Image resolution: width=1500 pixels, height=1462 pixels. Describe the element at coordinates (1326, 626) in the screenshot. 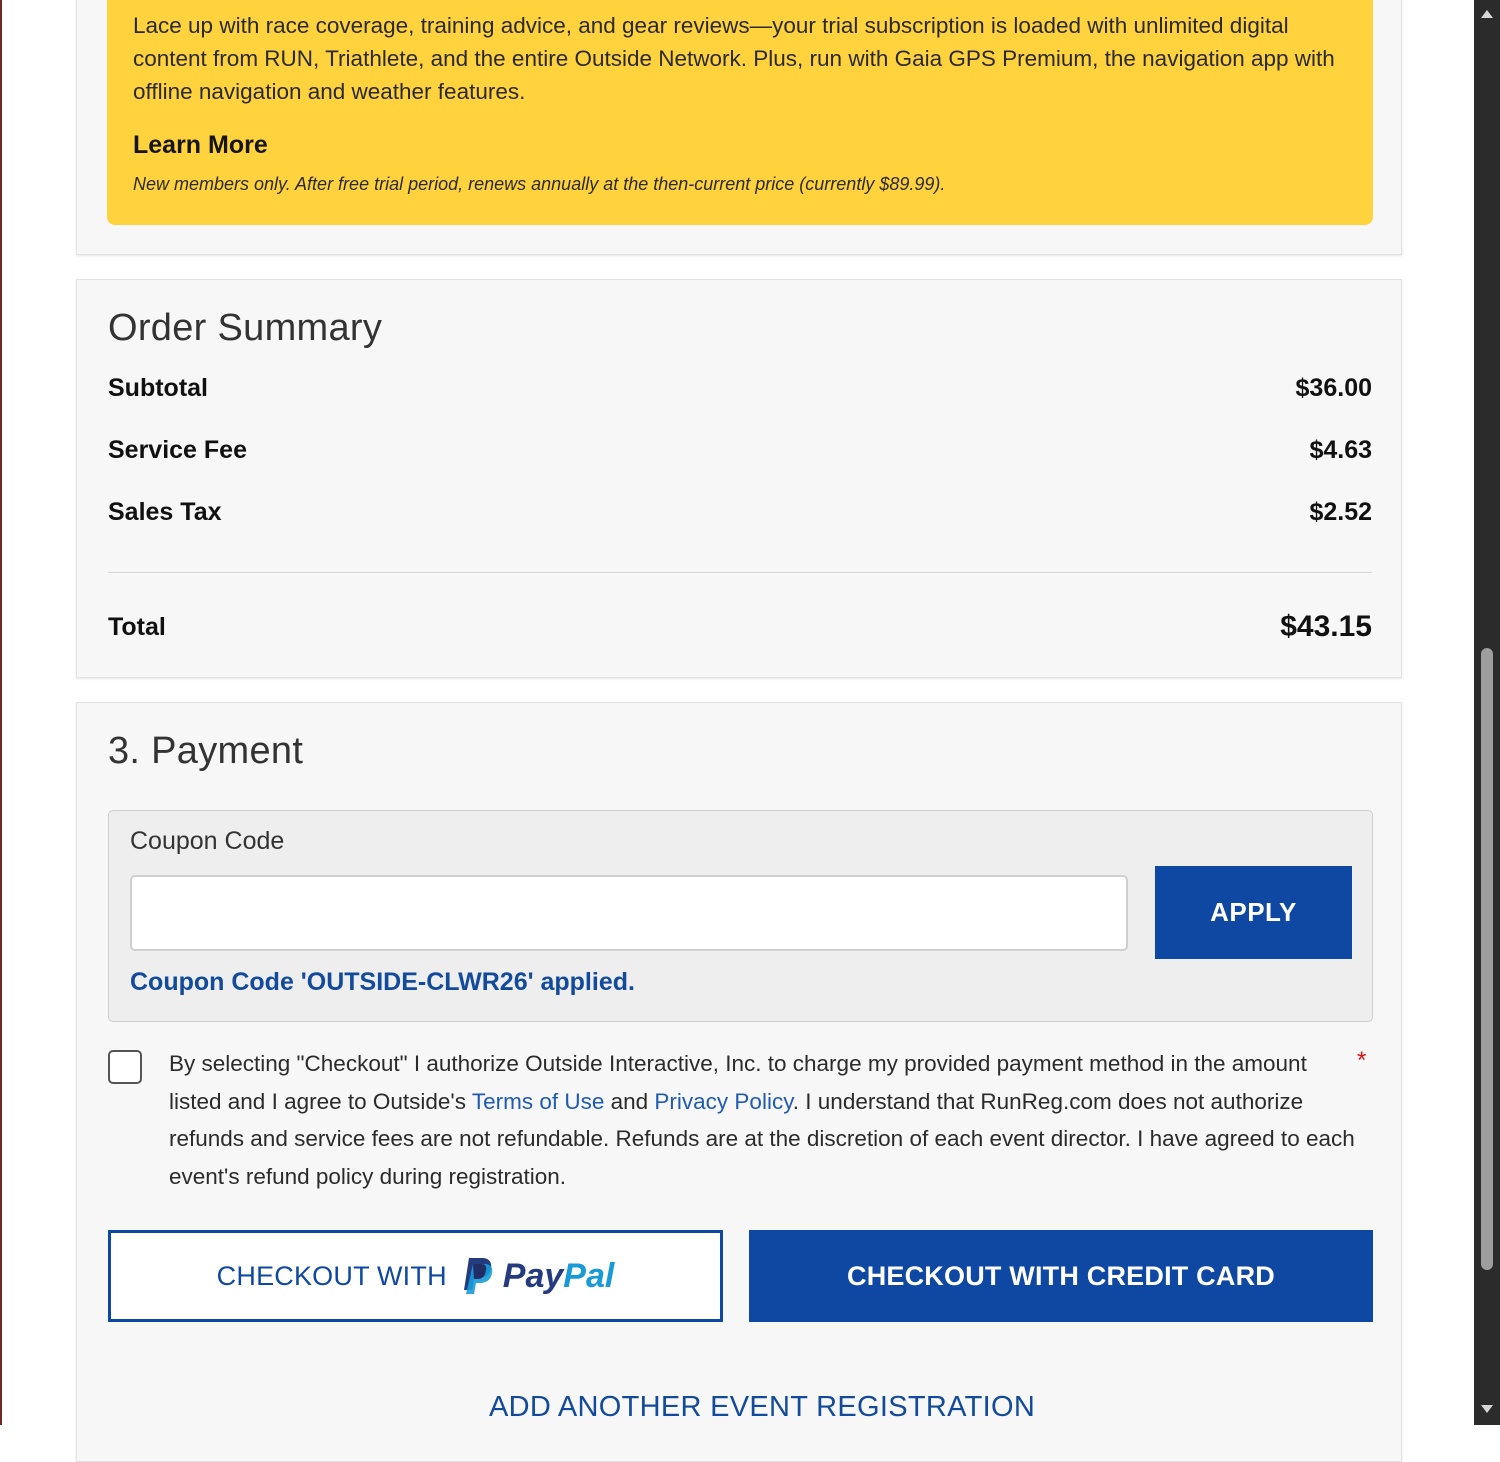

I see `total-value: $43.15` at that location.